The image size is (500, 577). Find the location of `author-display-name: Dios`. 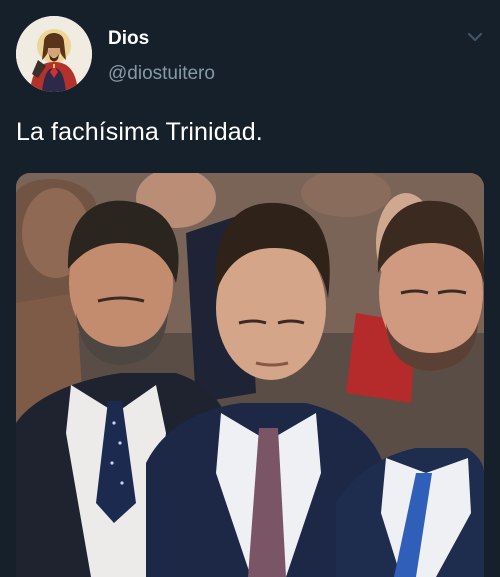

author-display-name: Dios is located at coordinates (128, 39).